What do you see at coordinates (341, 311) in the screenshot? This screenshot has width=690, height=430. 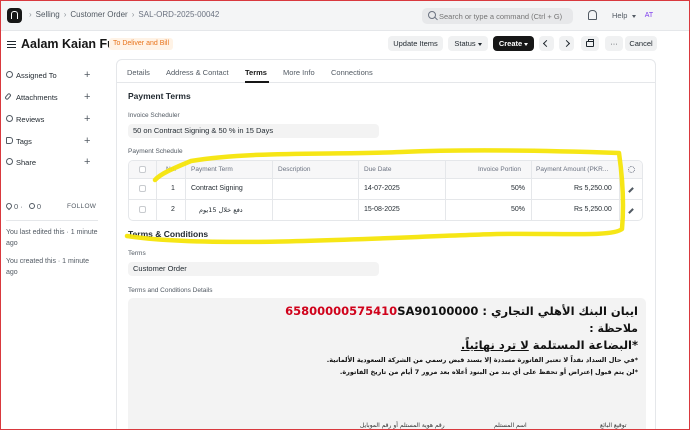 I see `iban-red-number: 65800000575410` at bounding box center [341, 311].